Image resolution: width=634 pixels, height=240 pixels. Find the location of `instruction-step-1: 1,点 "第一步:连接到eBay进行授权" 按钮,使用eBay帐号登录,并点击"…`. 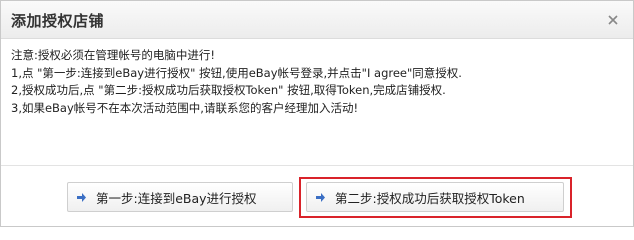

instruction-step-1: 1,点 "第一步:连接到eBay进行授权" 按钮,使用eBay帐号登录,并点击"… is located at coordinates (236, 72).